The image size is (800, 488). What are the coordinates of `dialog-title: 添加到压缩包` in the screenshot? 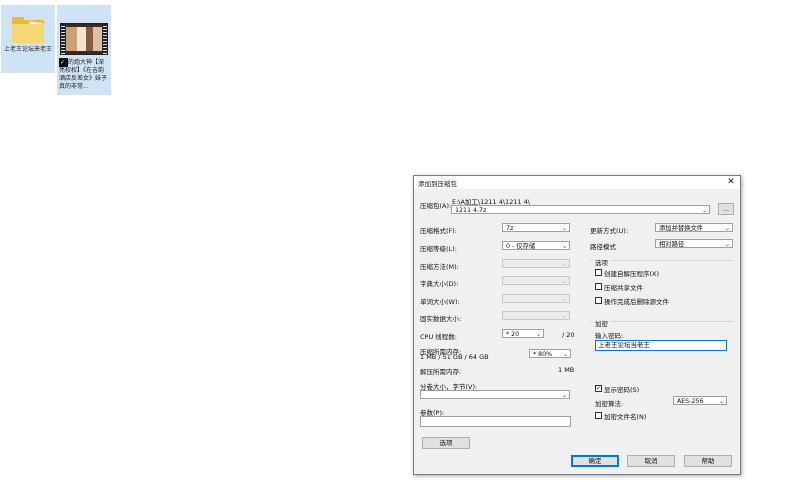 It's located at (437, 184).